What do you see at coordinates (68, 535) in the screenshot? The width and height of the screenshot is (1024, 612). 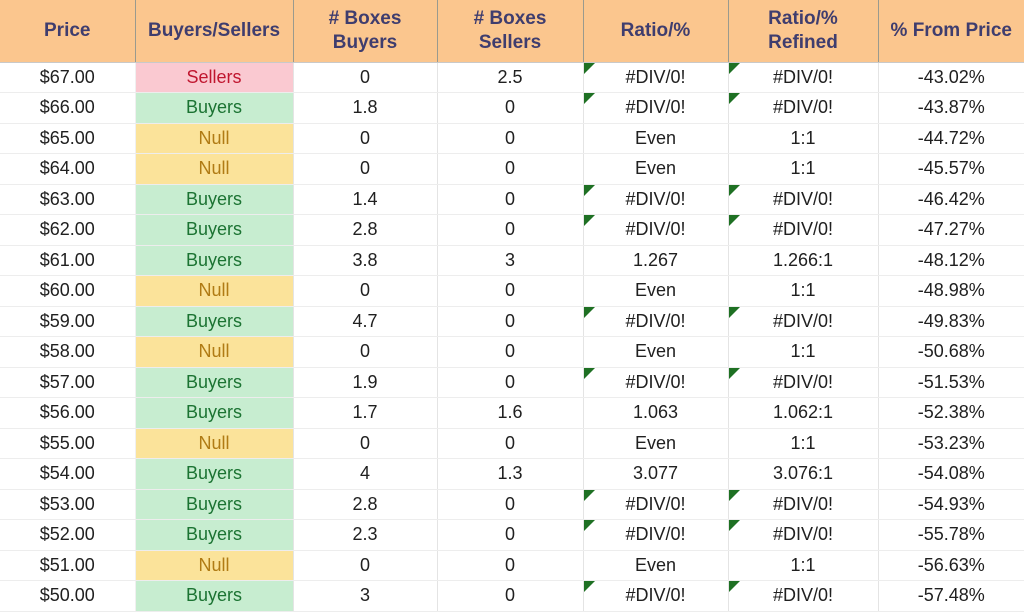 I see `cell-price: $52.00` at bounding box center [68, 535].